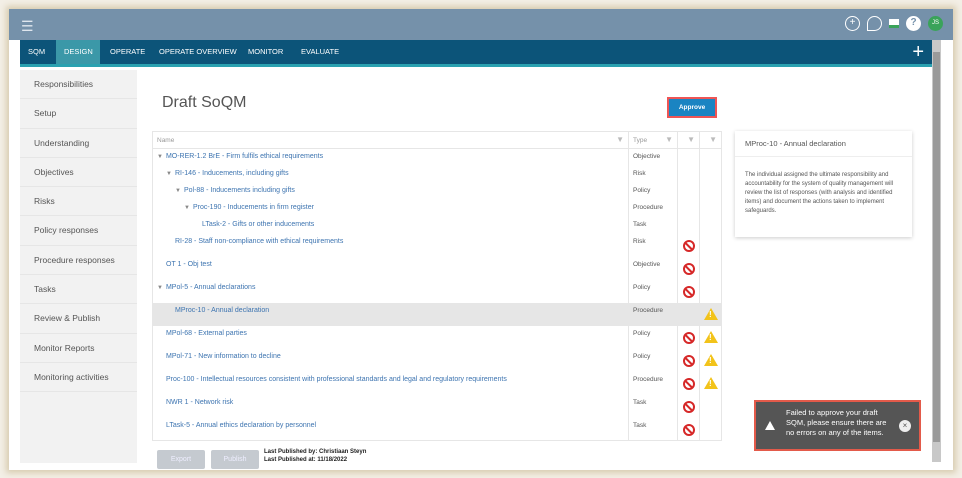  I want to click on tab-monitor: MONITOR, so click(265, 52).